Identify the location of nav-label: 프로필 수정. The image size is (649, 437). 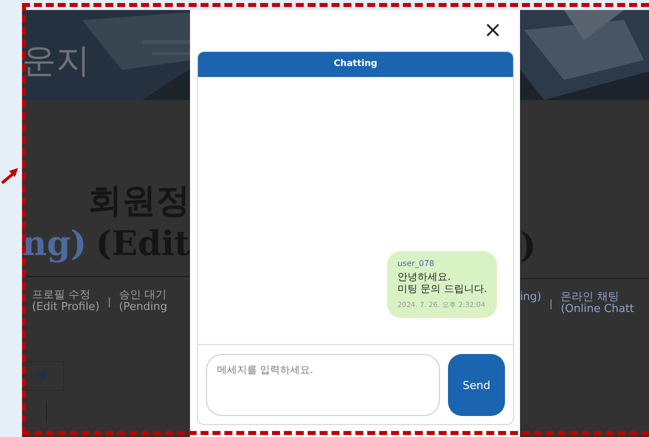
(66, 295).